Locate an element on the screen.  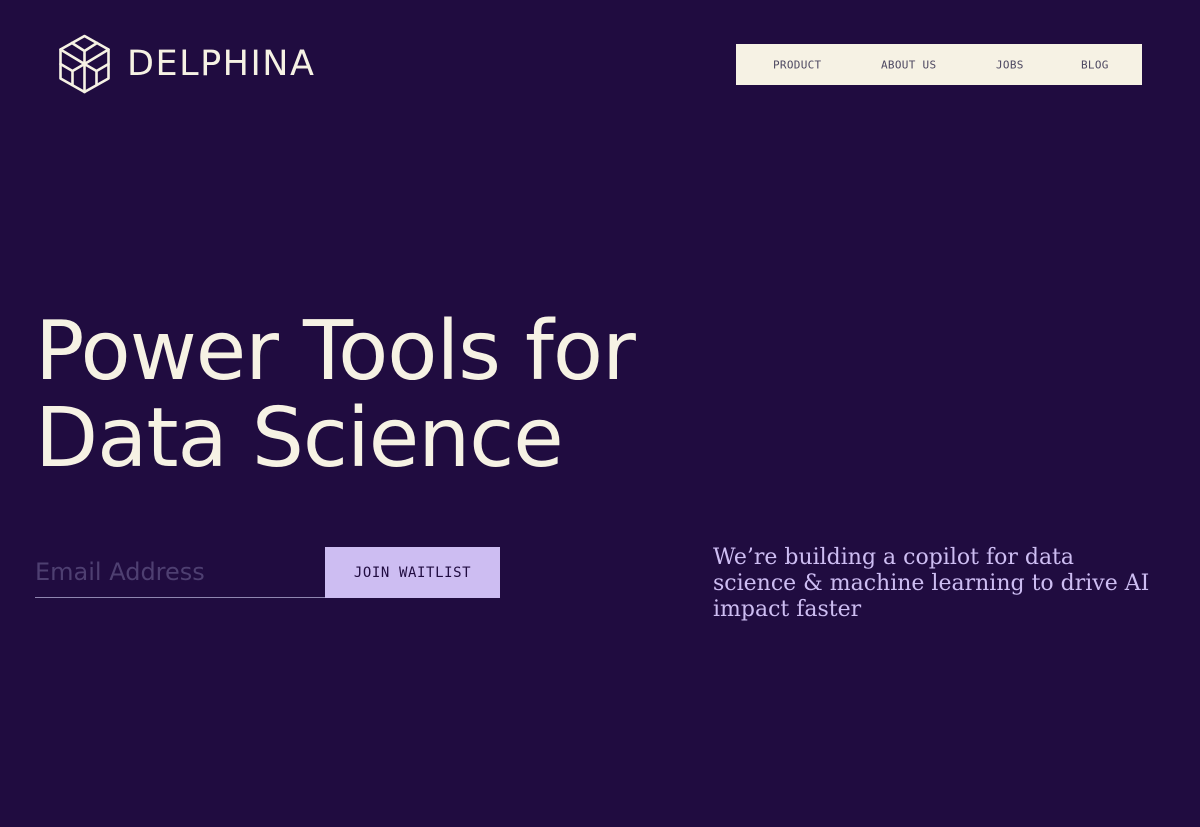
waitlist-form: JOIN WAITLIST is located at coordinates (267, 572).